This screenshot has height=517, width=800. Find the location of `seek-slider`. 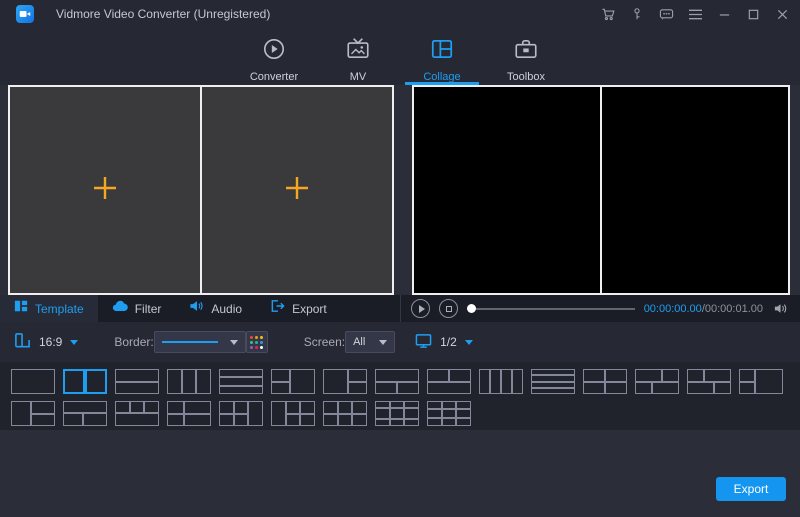

seek-slider is located at coordinates (551, 308).